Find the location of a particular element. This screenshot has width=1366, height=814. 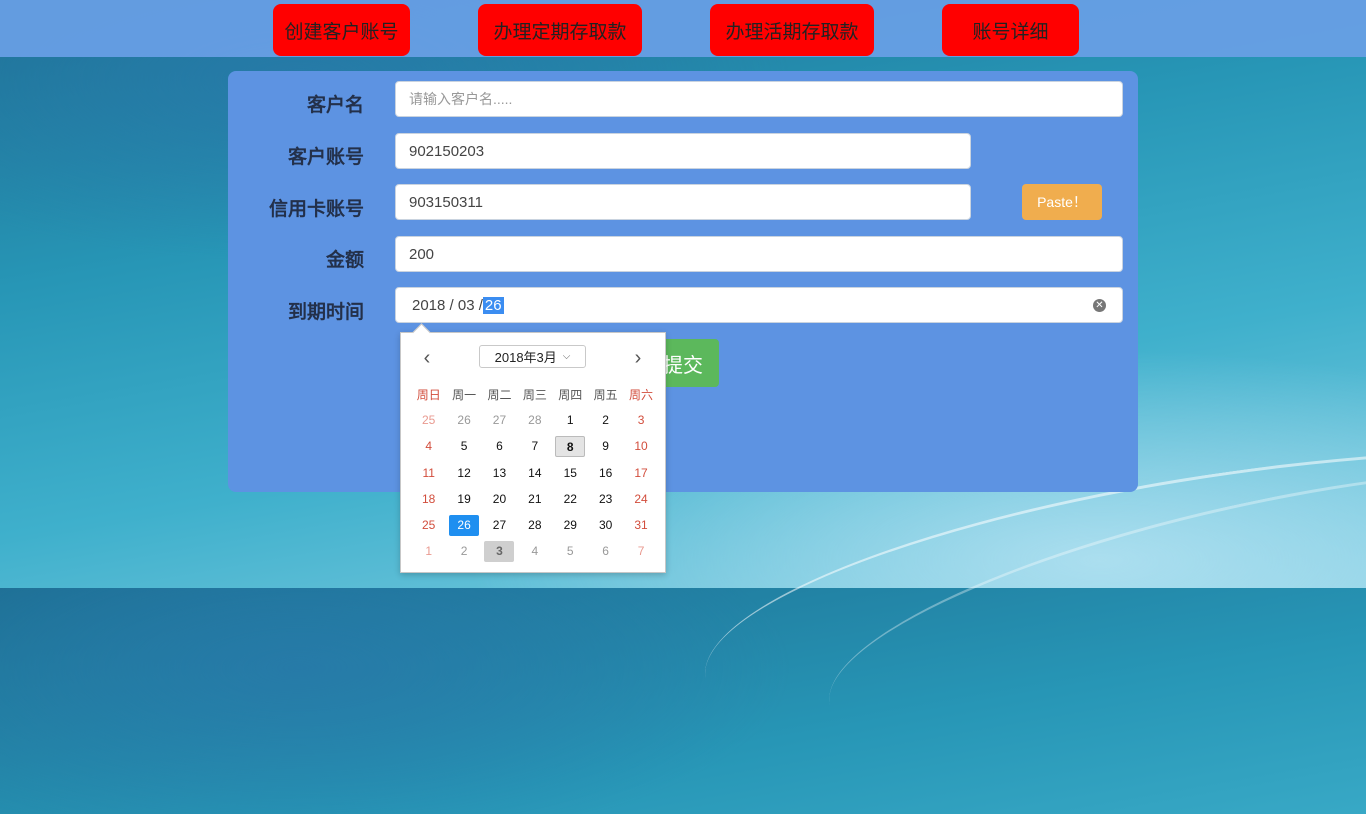

calendar-day-number: 2 is located at coordinates (464, 551).